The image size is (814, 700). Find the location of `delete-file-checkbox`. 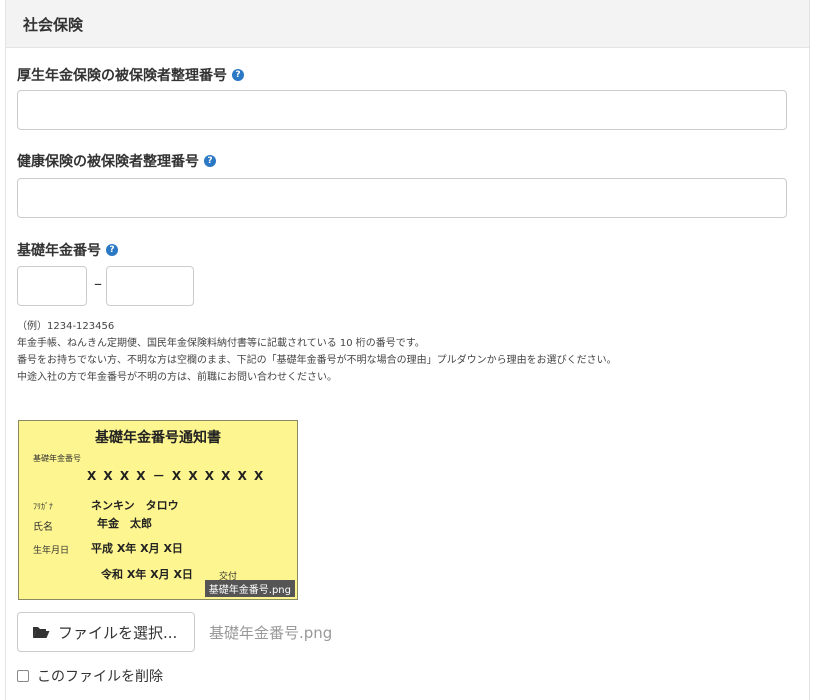

delete-file-checkbox is located at coordinates (23, 676).